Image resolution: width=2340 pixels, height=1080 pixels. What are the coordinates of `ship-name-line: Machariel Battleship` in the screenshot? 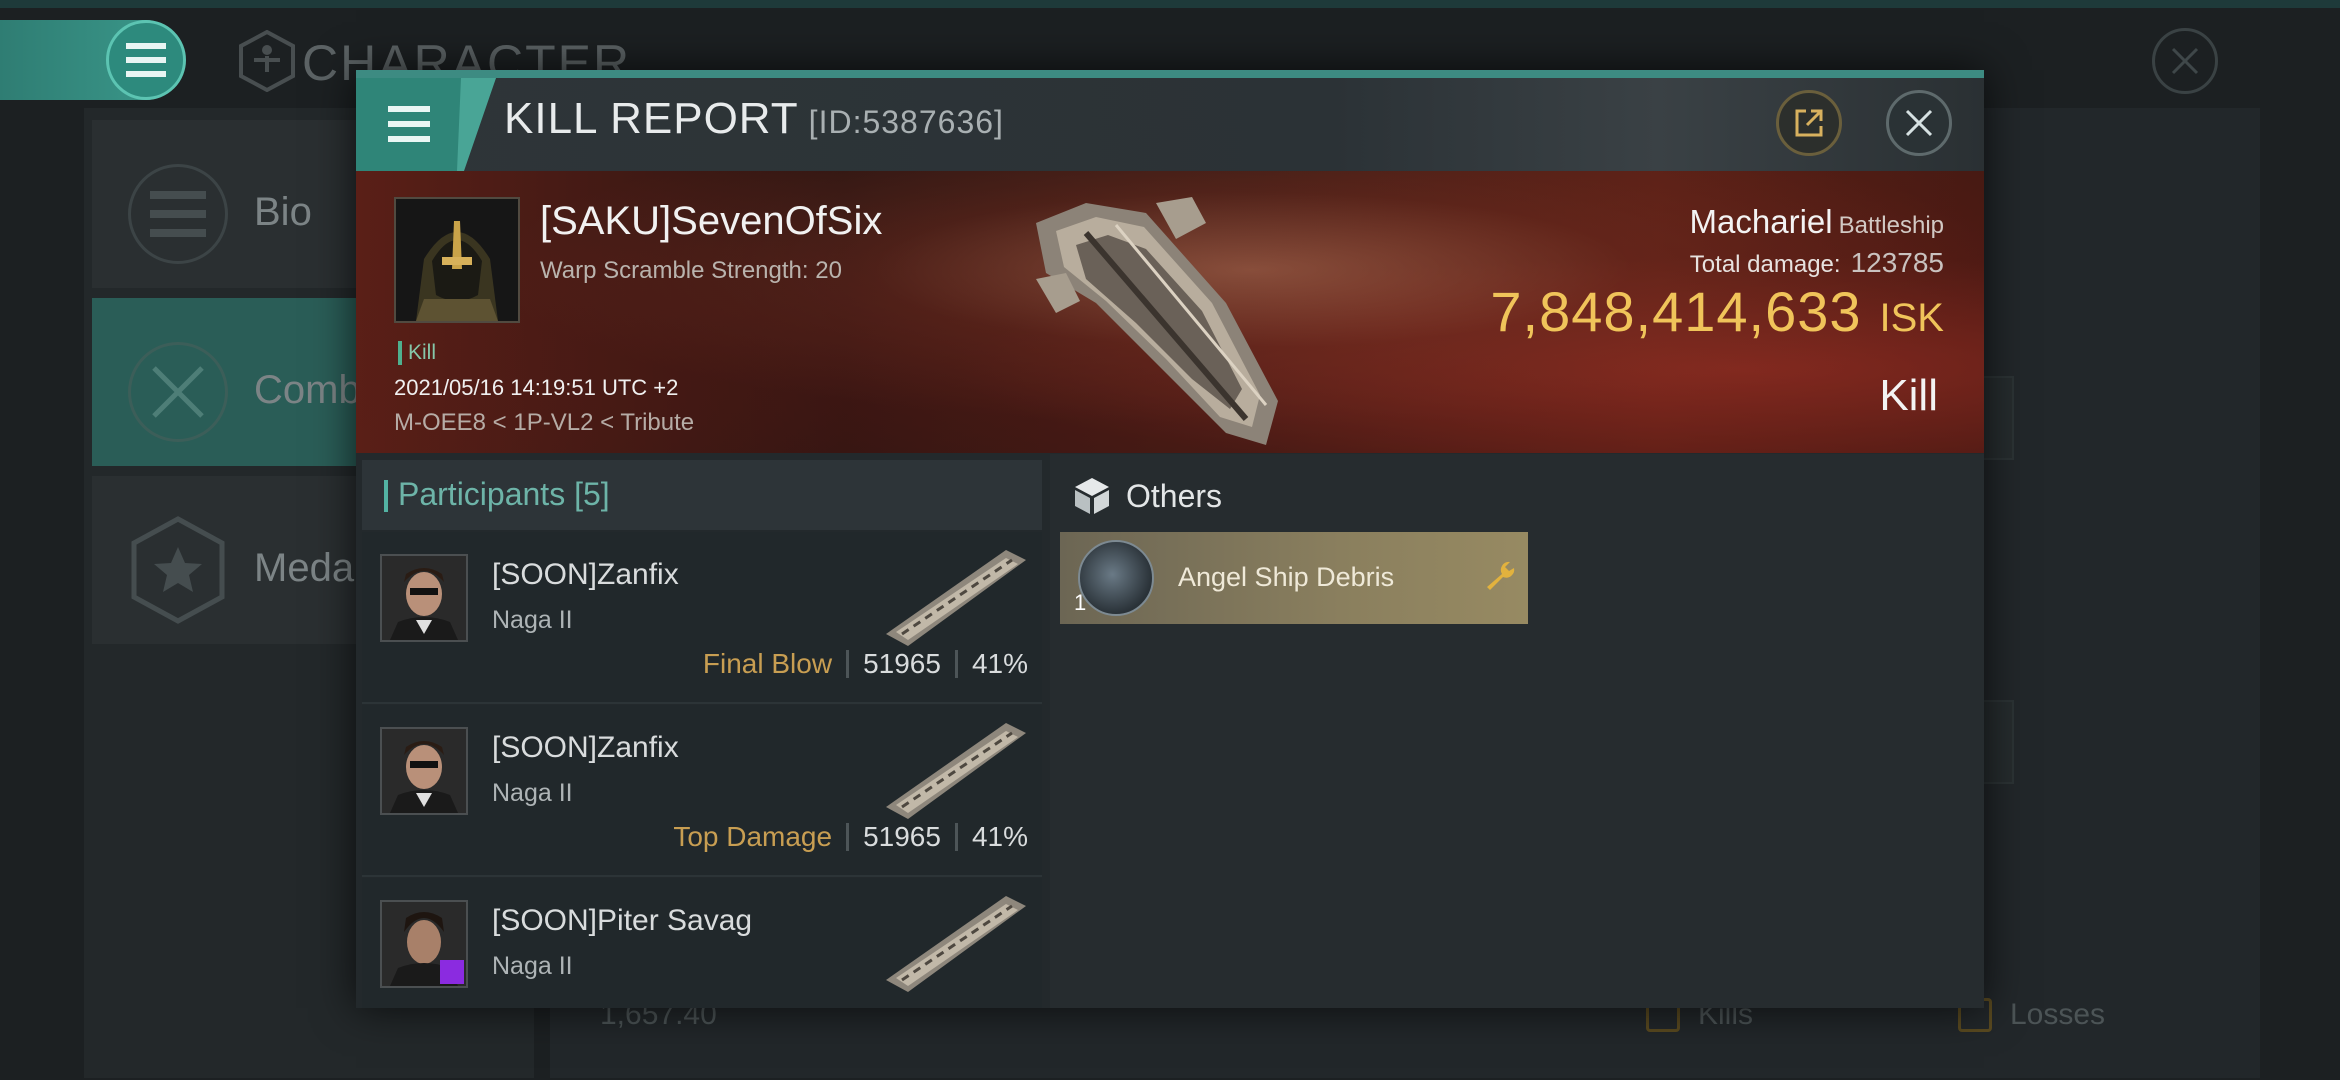 It's located at (1817, 222).